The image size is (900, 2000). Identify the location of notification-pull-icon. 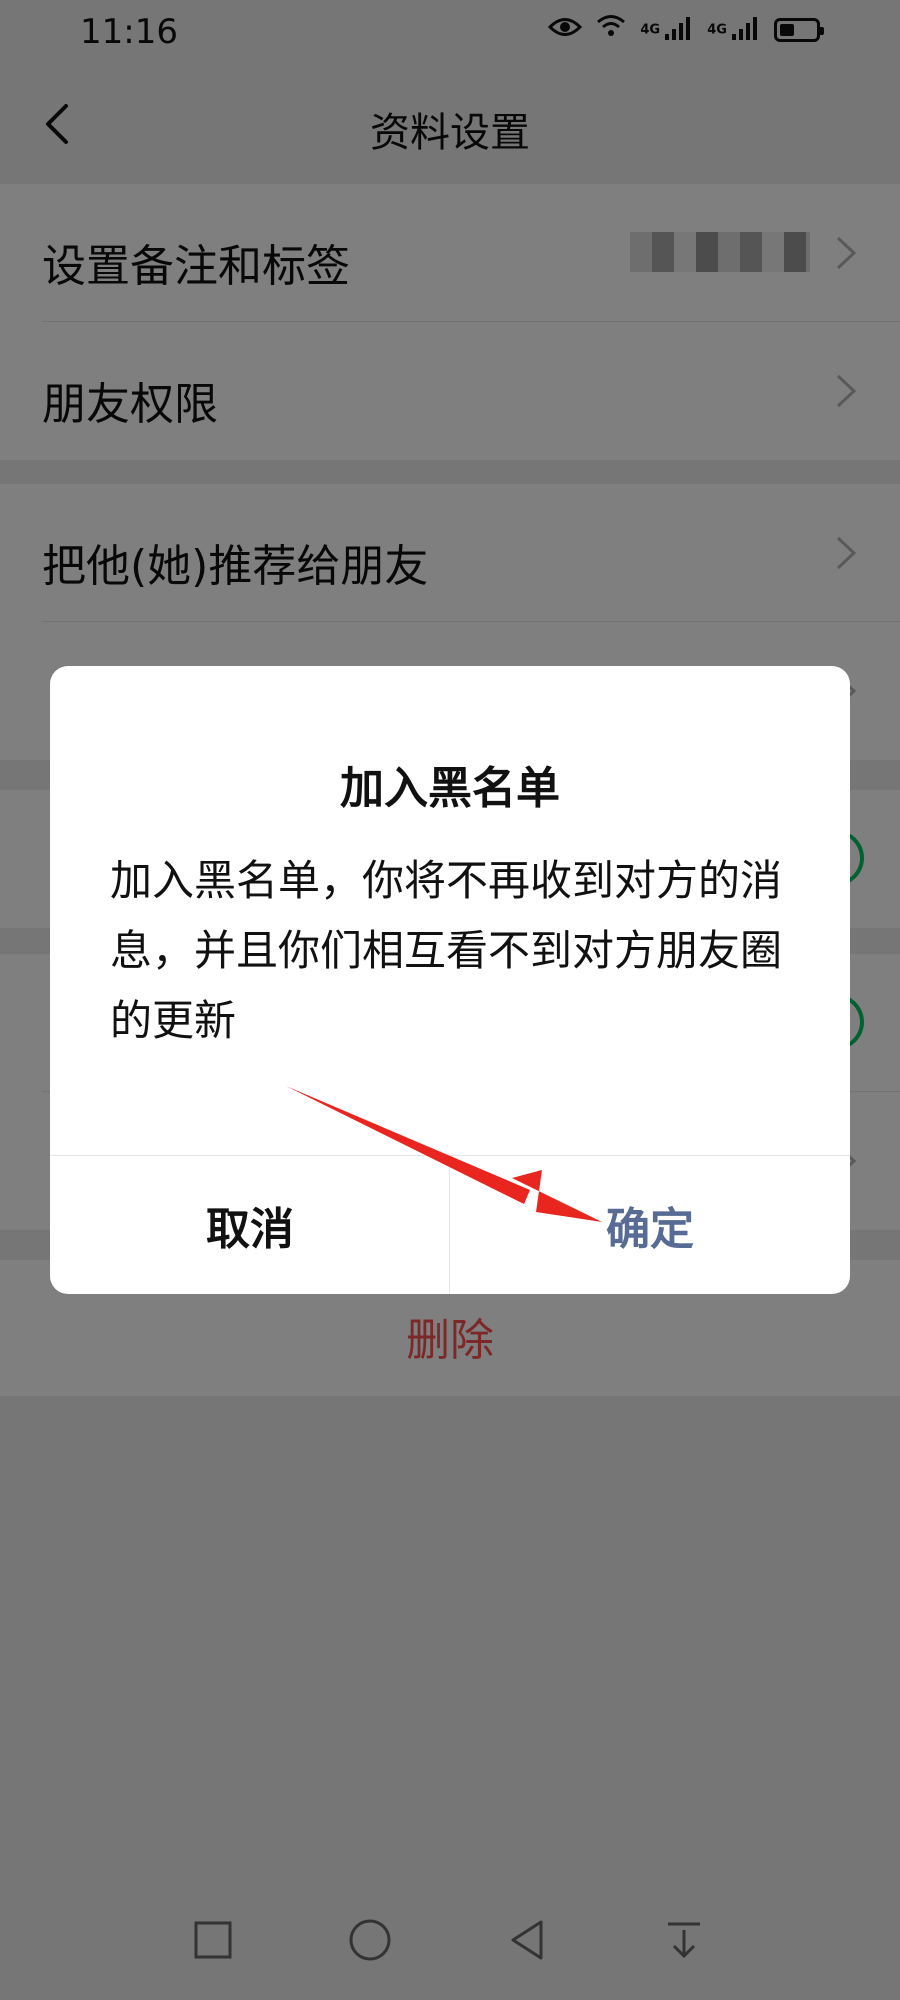
(684, 1940).